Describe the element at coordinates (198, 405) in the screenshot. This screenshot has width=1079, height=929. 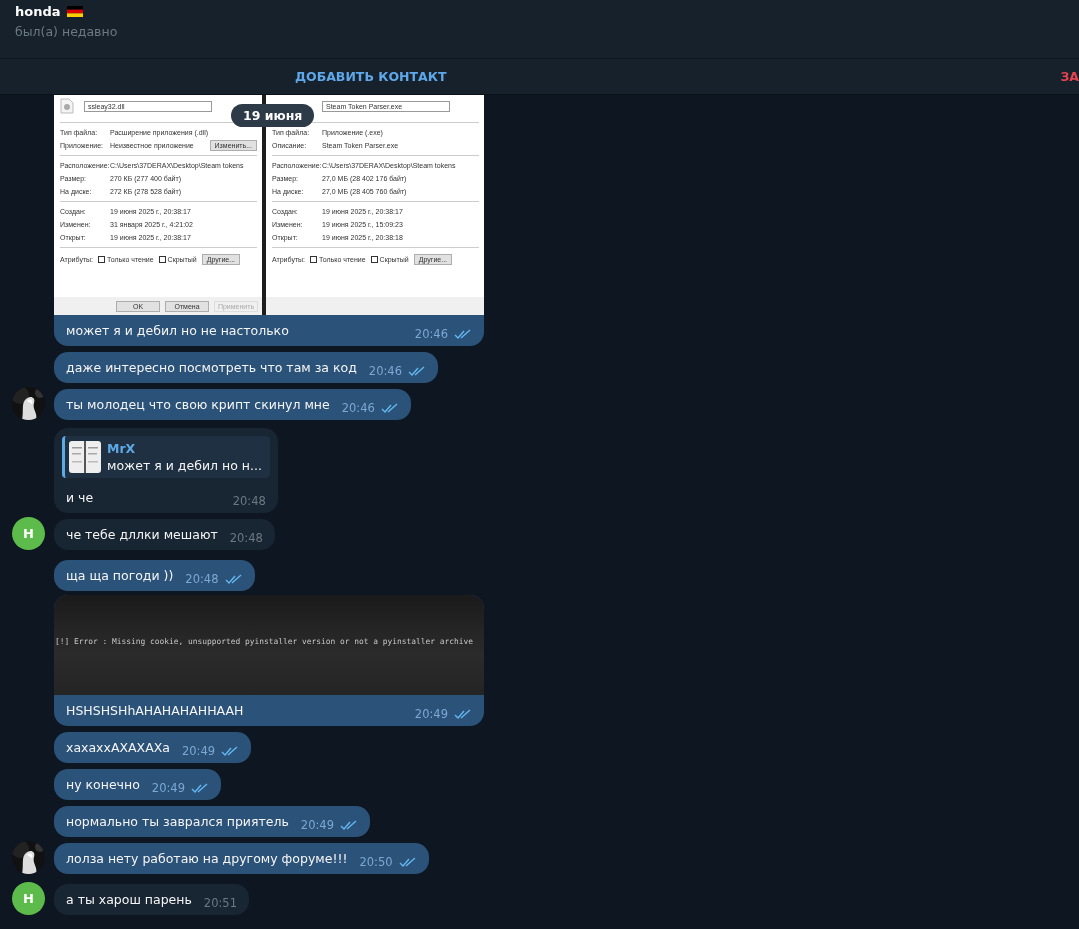
I see `message-text: ты молодец что свою крипт скинул мне` at that location.